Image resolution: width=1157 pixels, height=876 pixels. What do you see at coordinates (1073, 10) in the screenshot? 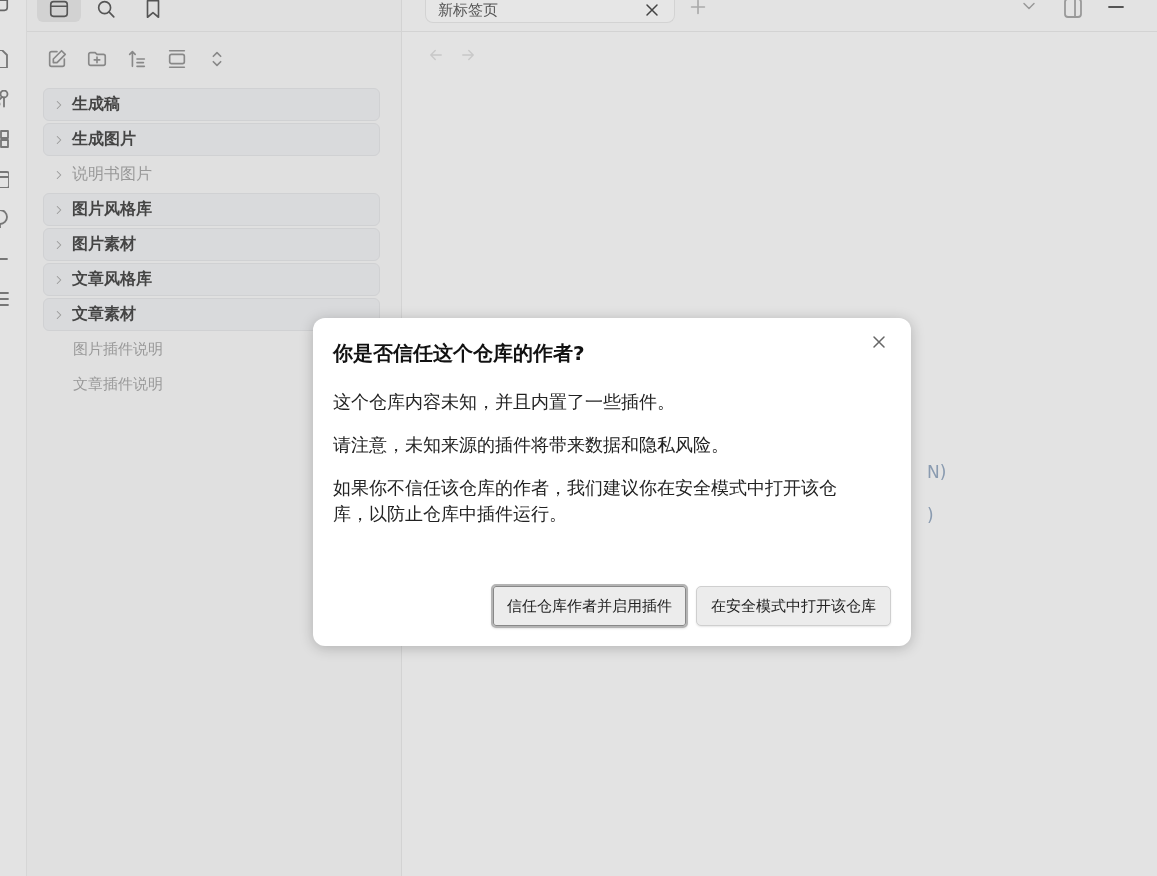
I see `sidebar-toggle-icon` at bounding box center [1073, 10].